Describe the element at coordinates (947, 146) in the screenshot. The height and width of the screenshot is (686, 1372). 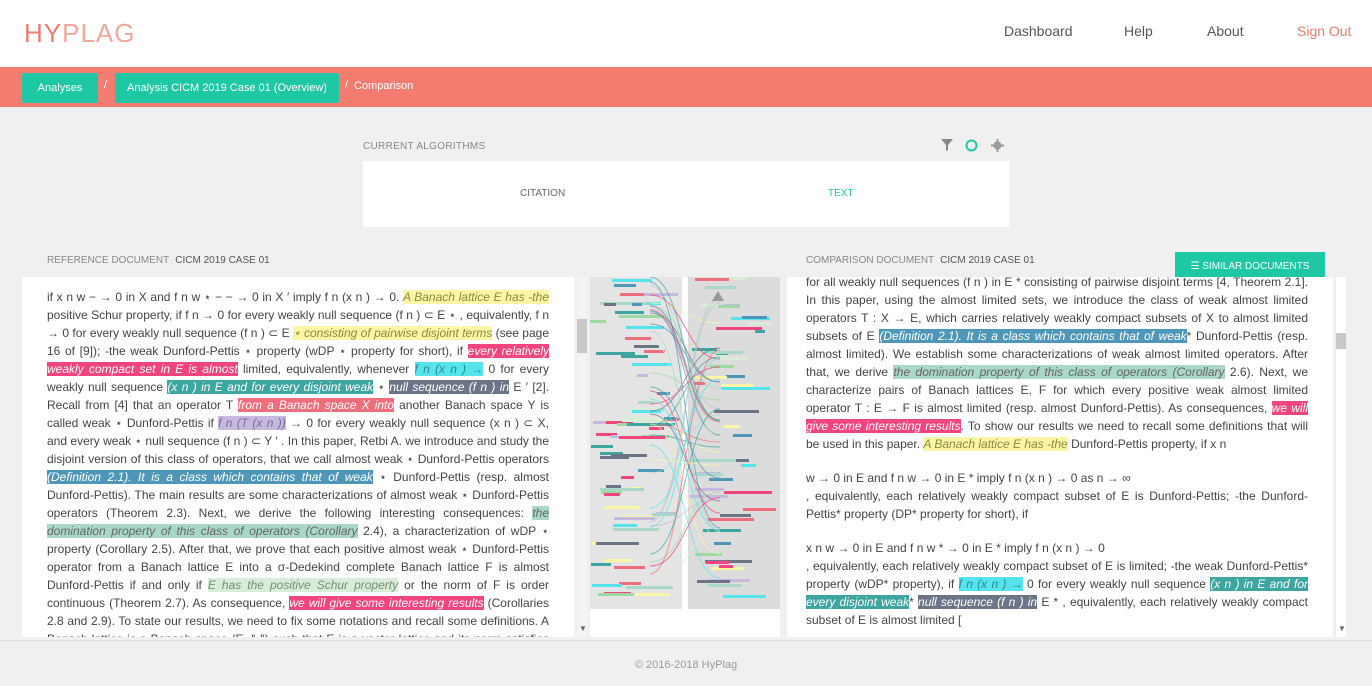
I see `filter-icon` at that location.